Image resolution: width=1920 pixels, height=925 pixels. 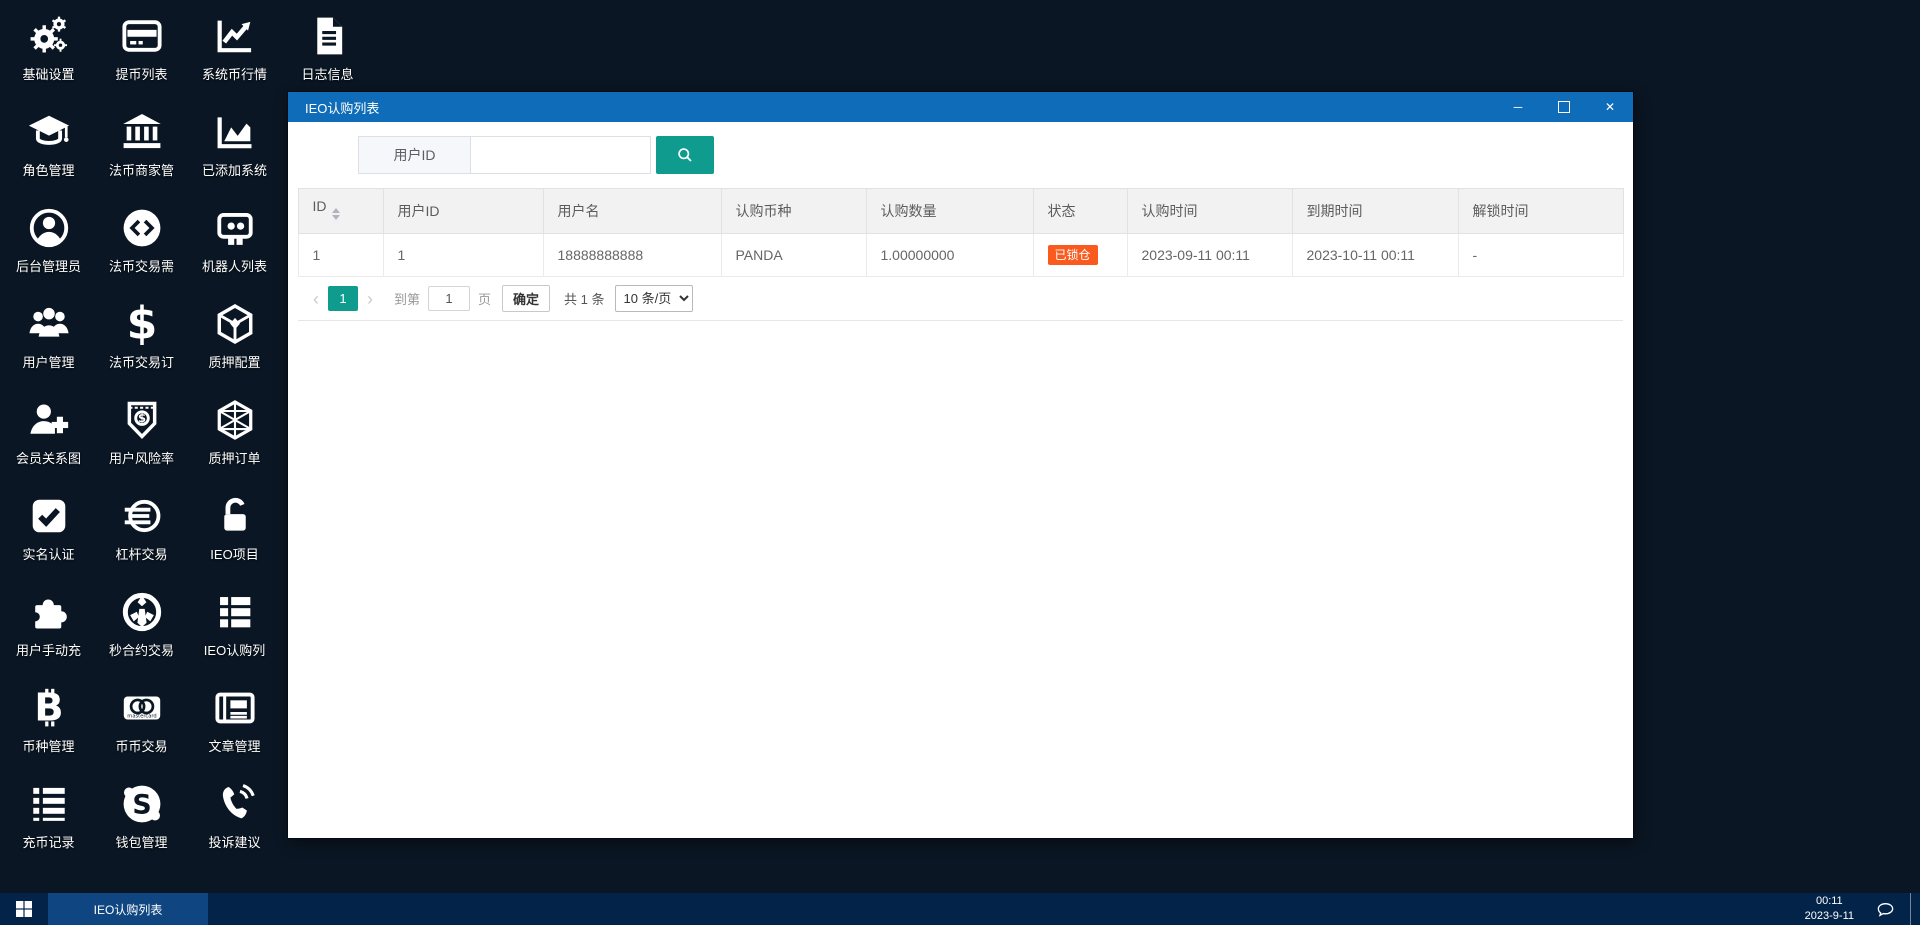 What do you see at coordinates (49, 612) in the screenshot?
I see `puzzle-icon` at bounding box center [49, 612].